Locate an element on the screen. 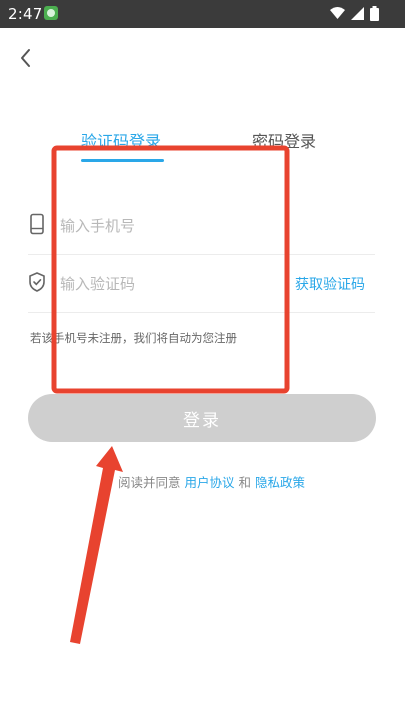 The height and width of the screenshot is (720, 405). user-agreement-link: 用户协议 is located at coordinates (210, 482).